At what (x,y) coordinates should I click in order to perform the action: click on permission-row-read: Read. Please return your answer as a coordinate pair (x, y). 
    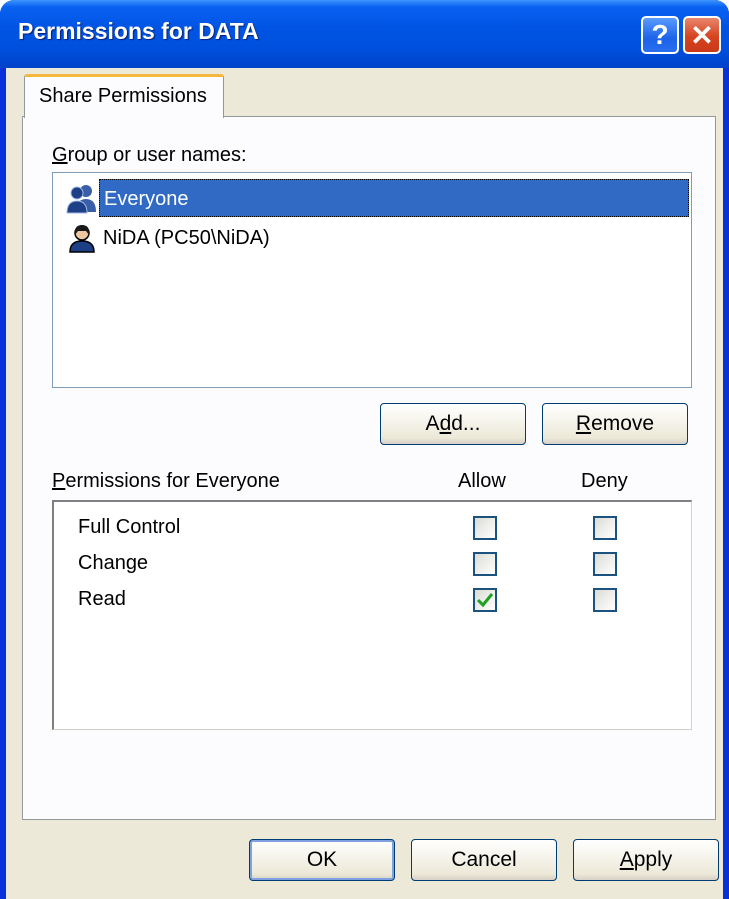
    Looking at the image, I should click on (372, 602).